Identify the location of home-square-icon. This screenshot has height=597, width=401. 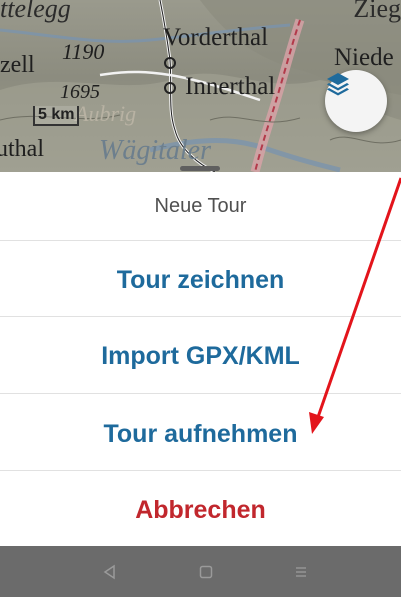
(206, 571).